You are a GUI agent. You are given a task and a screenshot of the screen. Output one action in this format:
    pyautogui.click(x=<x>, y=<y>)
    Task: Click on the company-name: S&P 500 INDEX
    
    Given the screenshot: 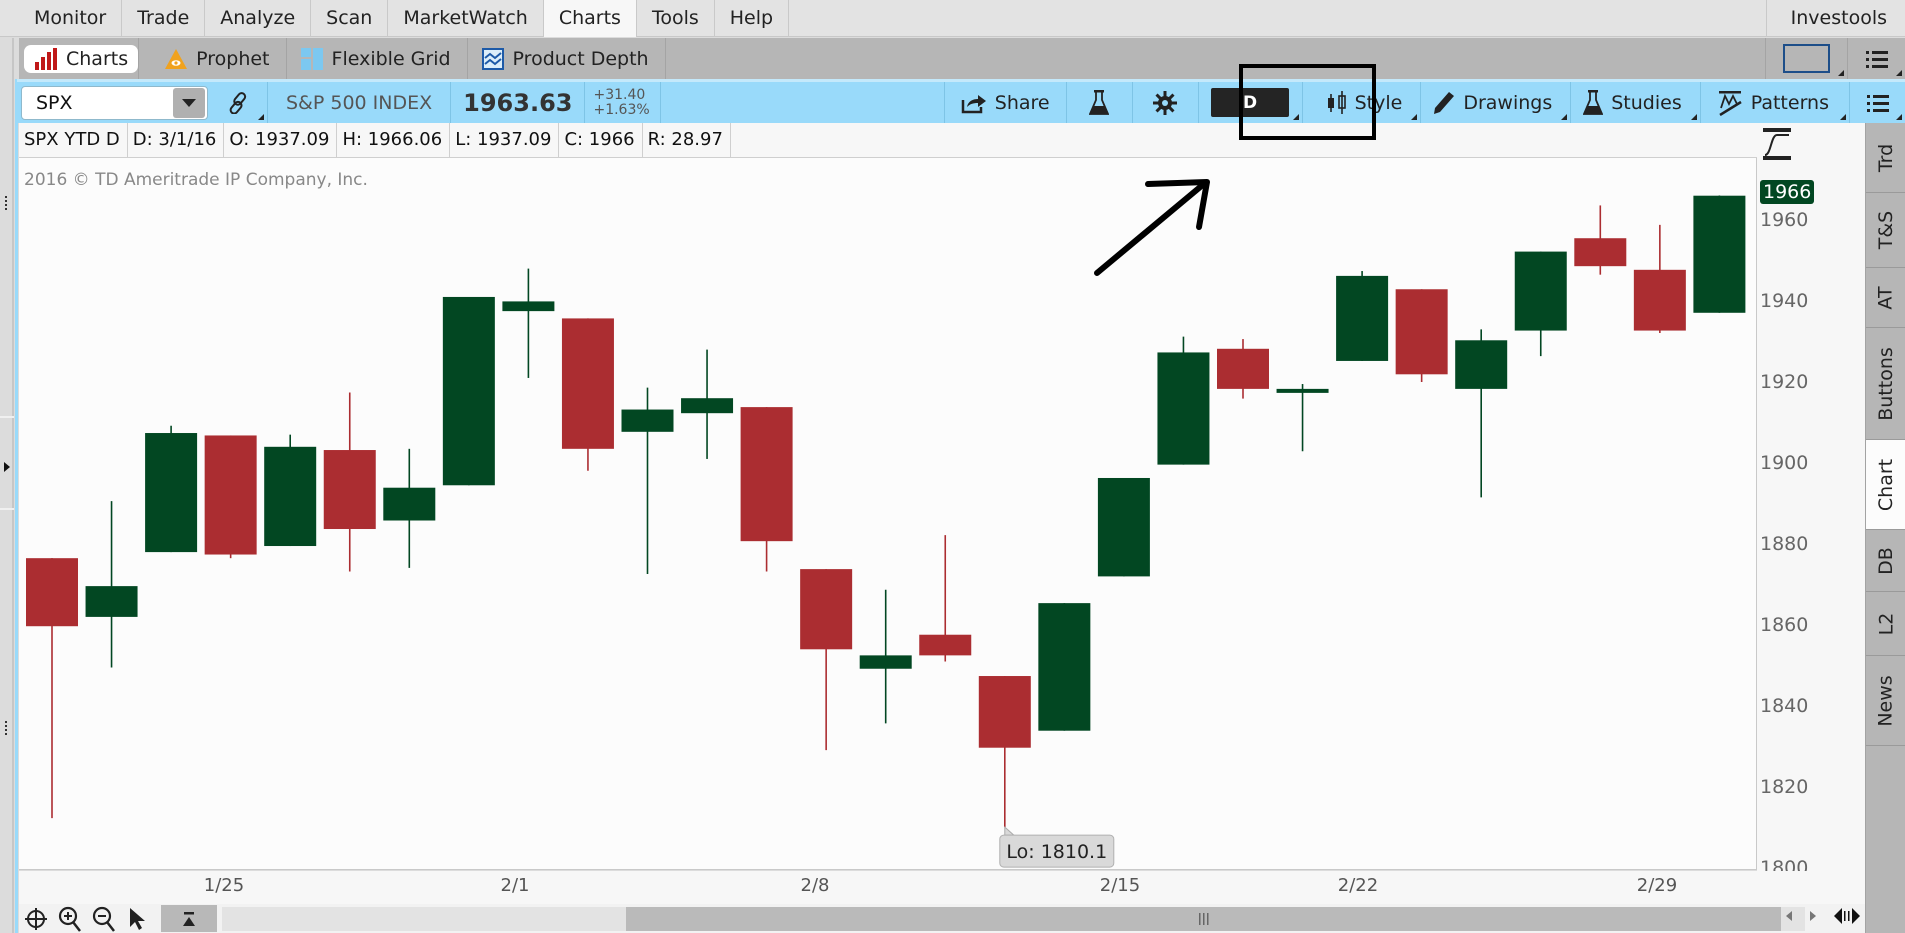 What is the action you would take?
    pyautogui.click(x=360, y=102)
    